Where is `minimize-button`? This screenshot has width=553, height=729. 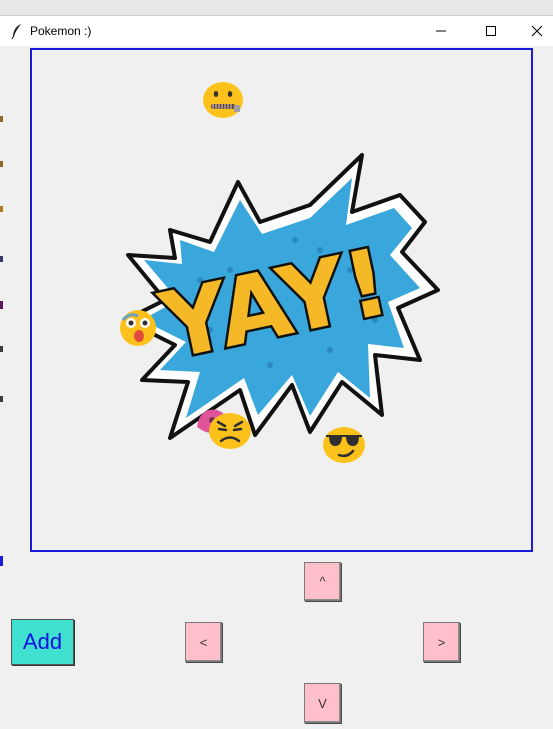
minimize-button is located at coordinates (441, 31).